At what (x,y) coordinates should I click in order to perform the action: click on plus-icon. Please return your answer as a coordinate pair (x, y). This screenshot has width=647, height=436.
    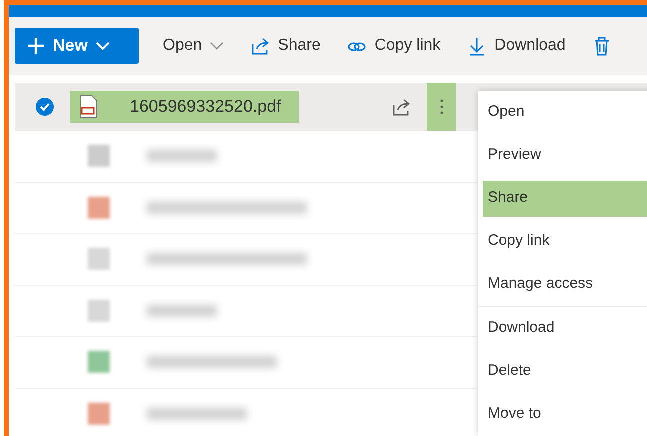
    Looking at the image, I should click on (36, 46).